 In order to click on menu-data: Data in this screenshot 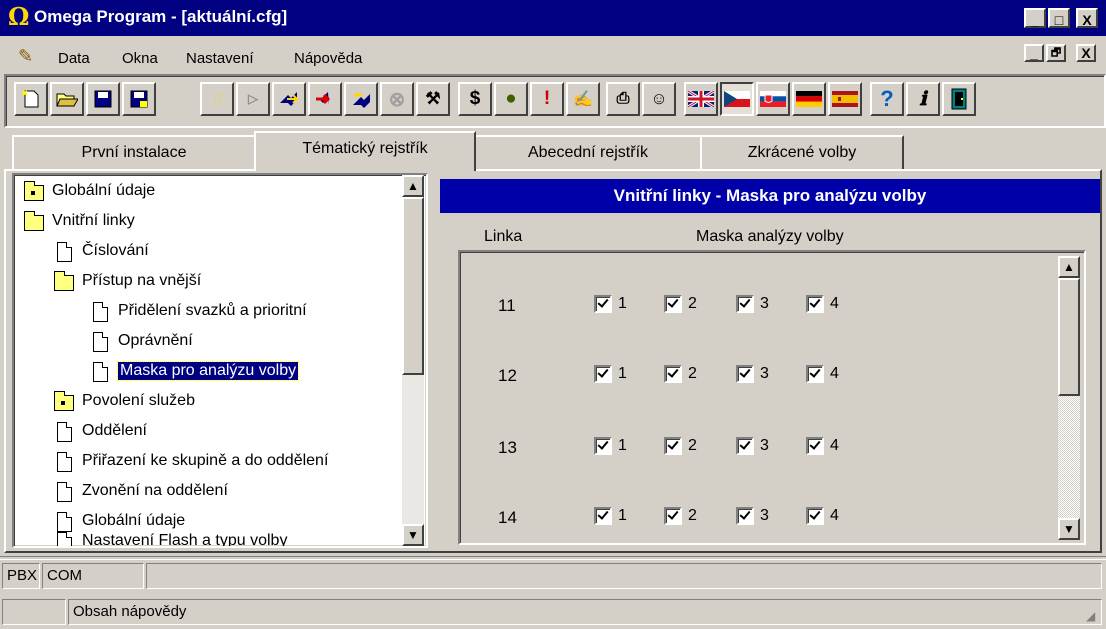, I will do `click(74, 58)`.